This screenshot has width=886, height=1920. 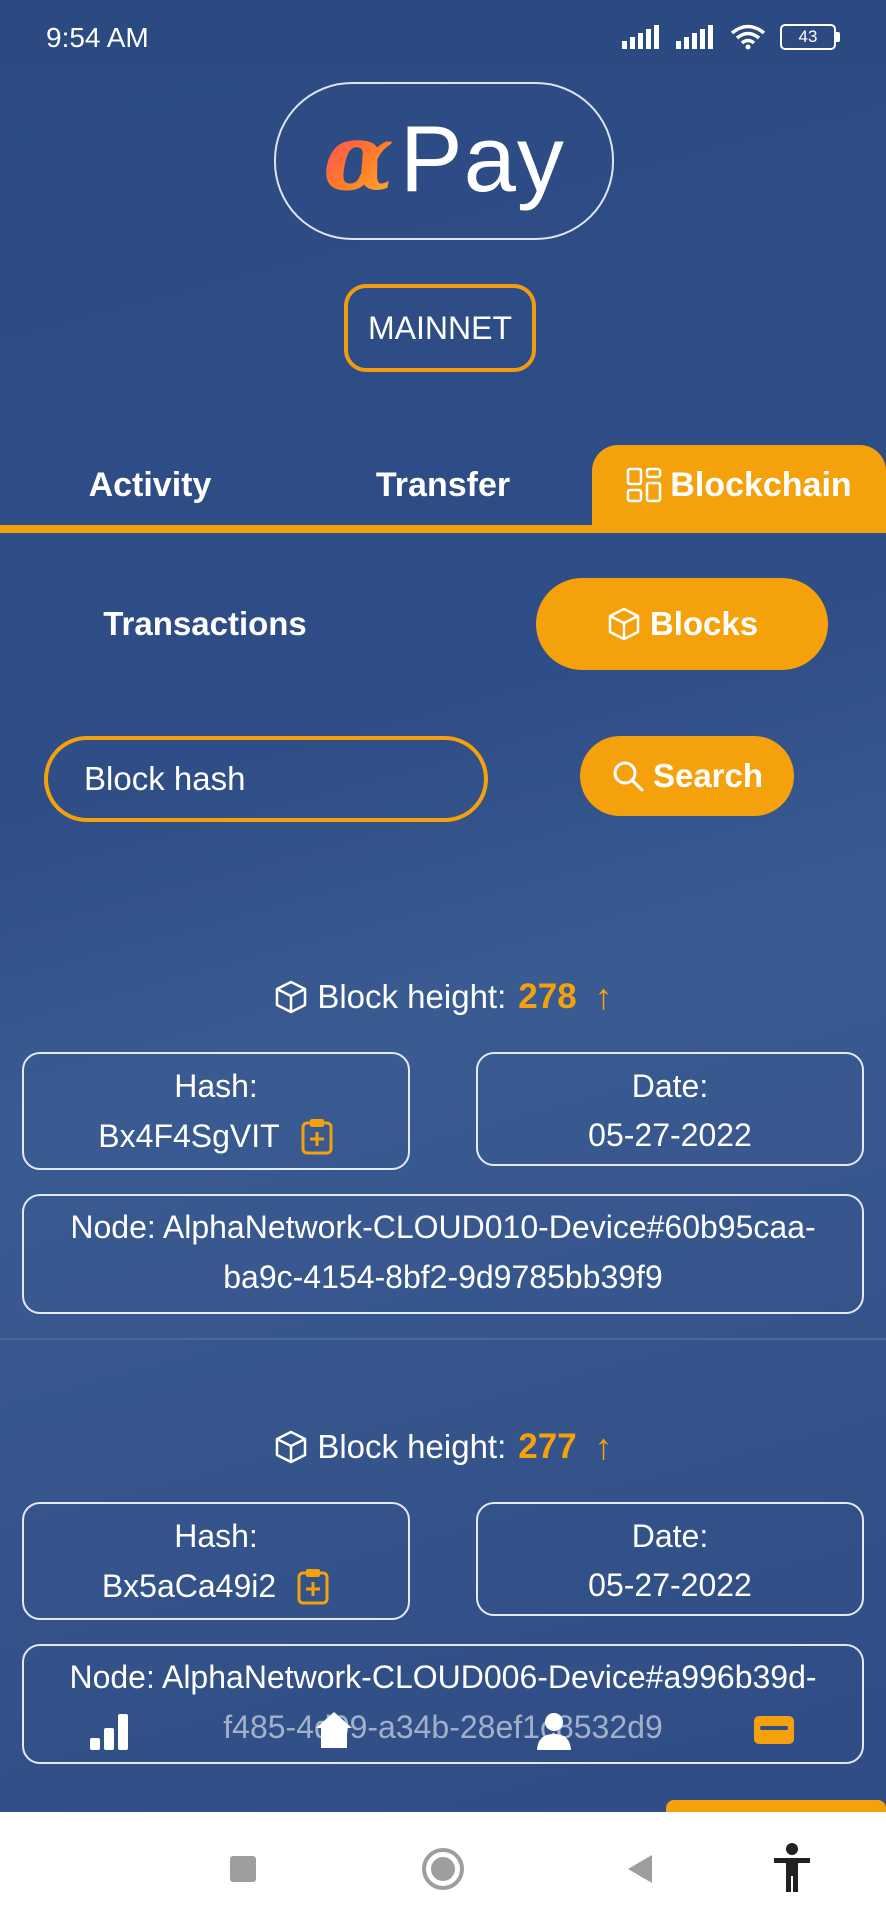 I want to click on subtab-label: Transactions, so click(x=205, y=623).